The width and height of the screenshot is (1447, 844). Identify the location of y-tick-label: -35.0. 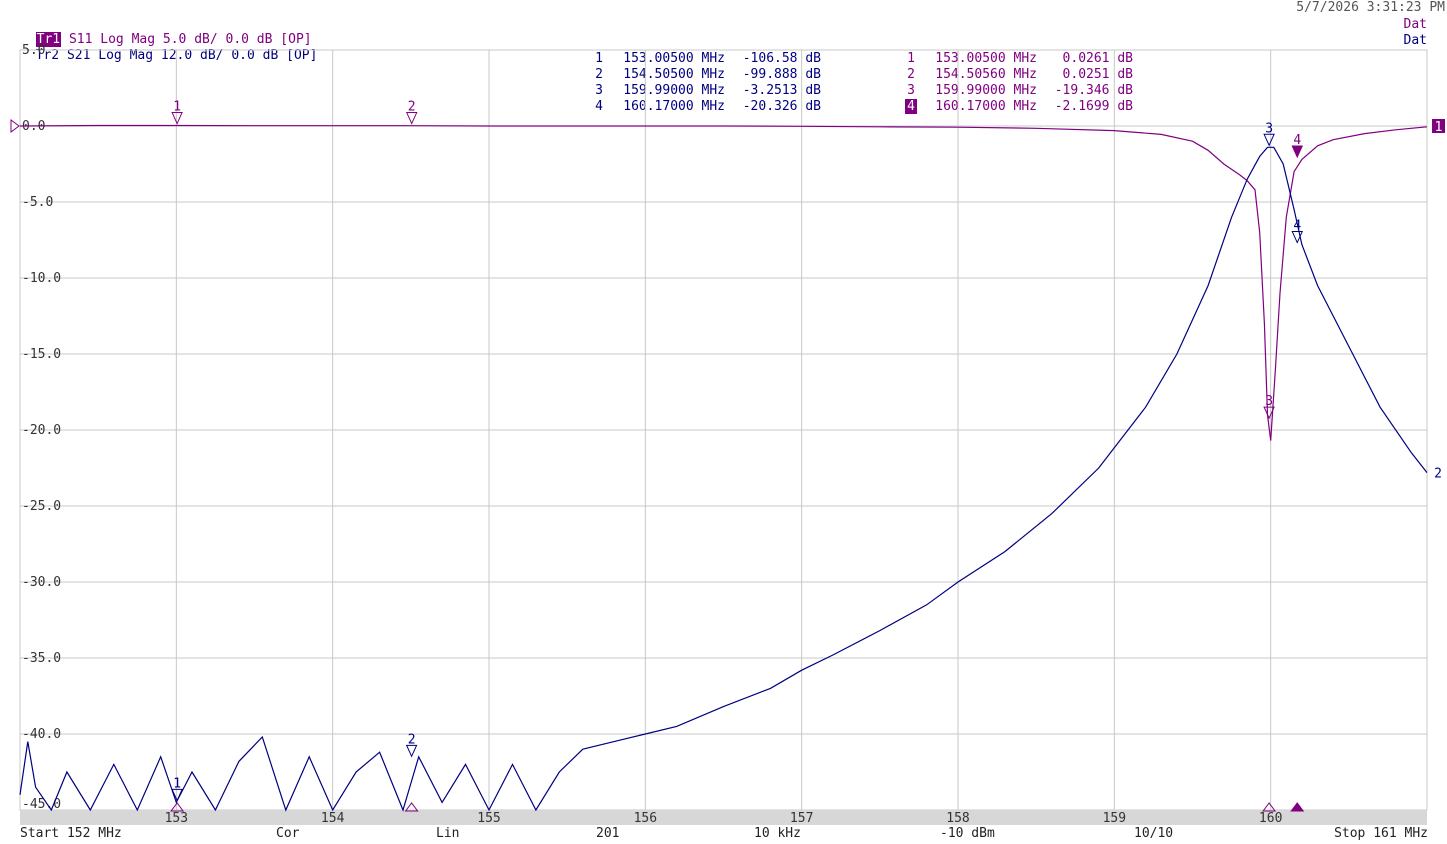
(41, 658).